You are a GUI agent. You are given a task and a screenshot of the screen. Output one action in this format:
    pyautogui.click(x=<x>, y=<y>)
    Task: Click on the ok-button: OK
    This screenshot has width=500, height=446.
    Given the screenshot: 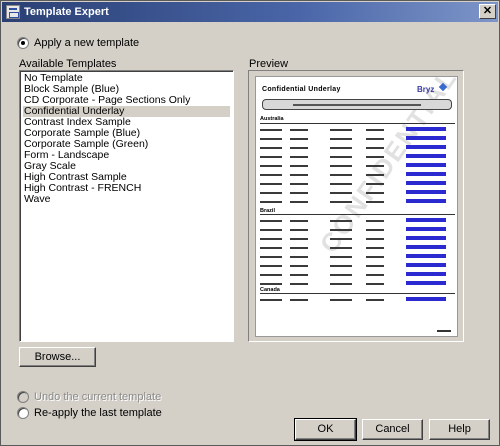 What is the action you would take?
    pyautogui.click(x=325, y=429)
    